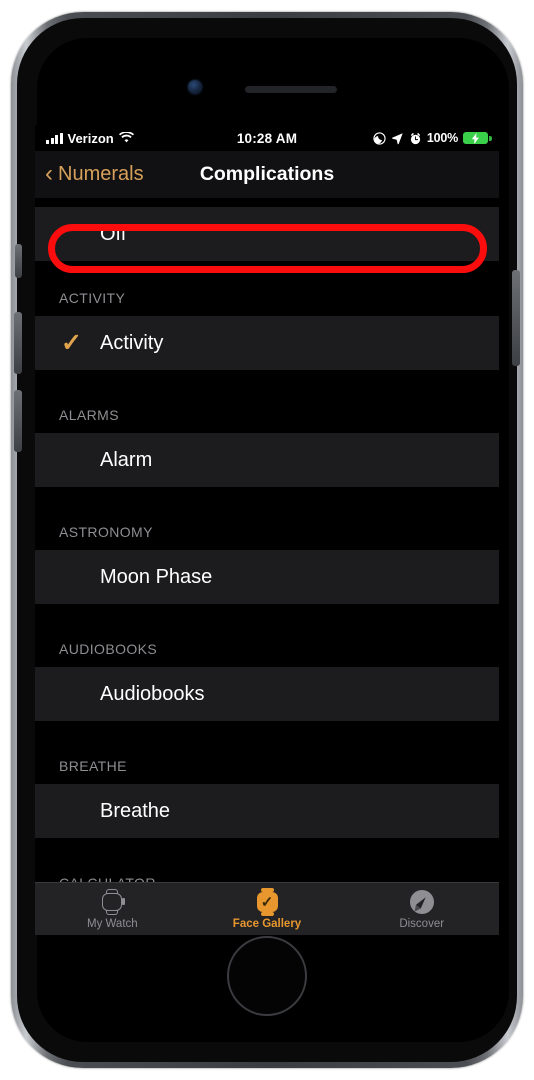  I want to click on navigation-bar: ‹ Numerals Complications, so click(267, 175).